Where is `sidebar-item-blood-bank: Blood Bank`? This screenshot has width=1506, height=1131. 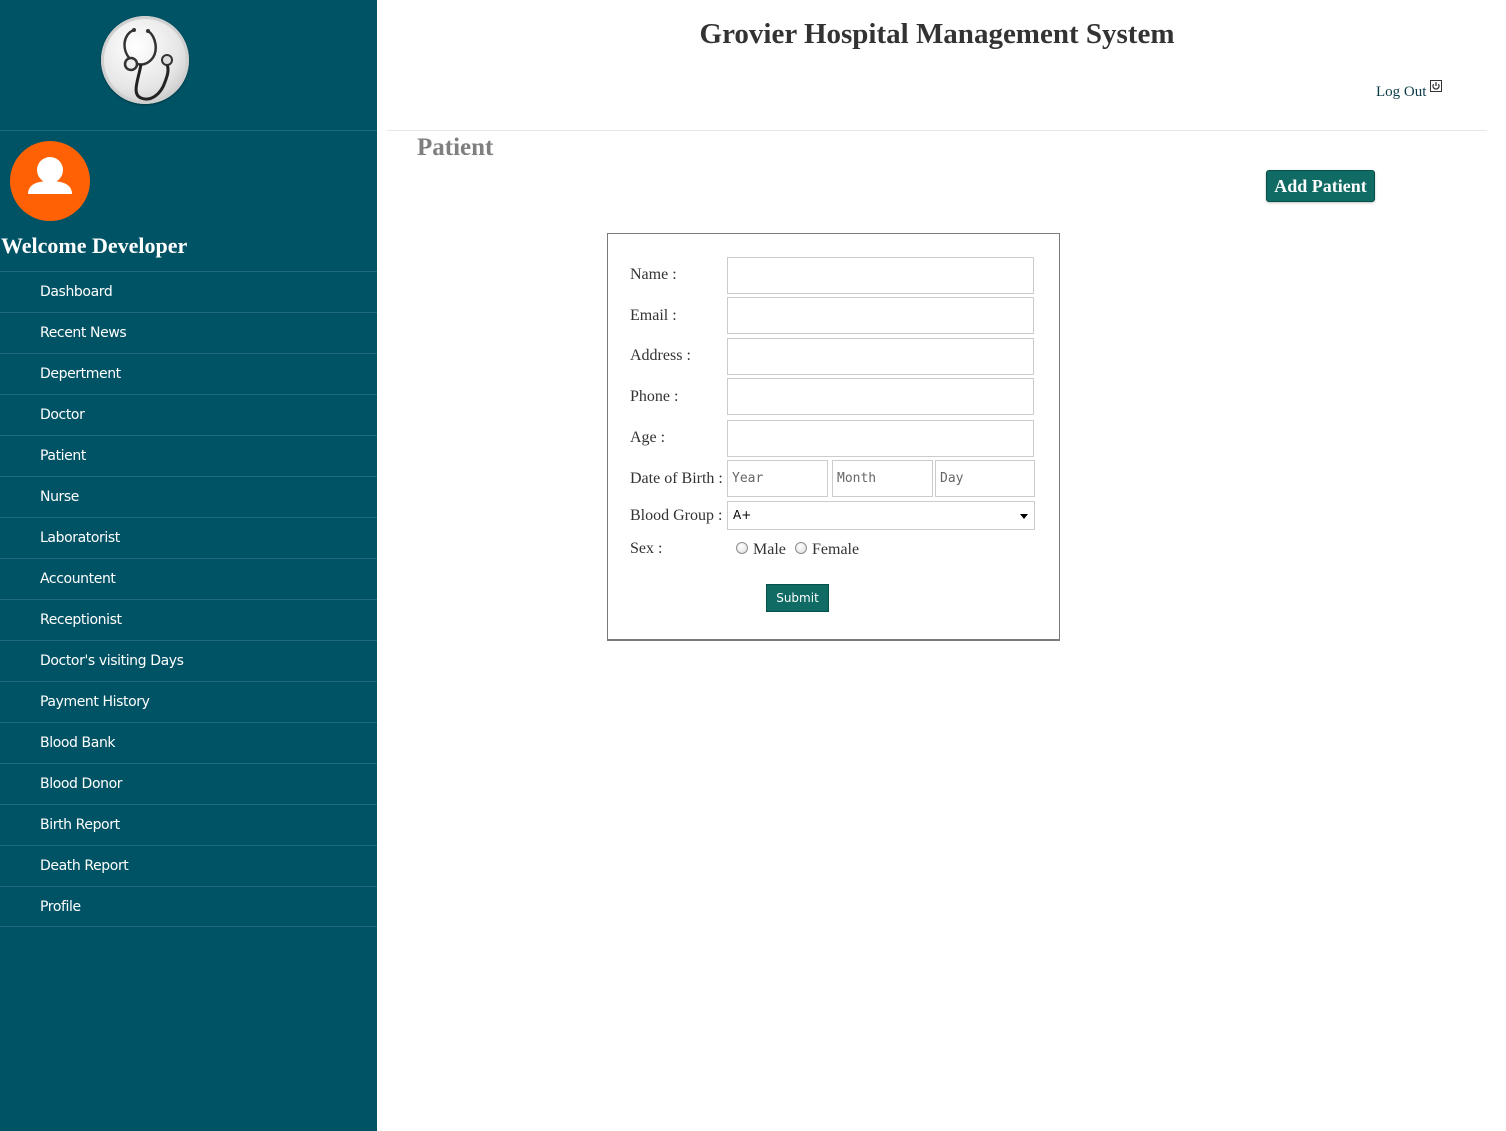 sidebar-item-blood-bank: Blood Bank is located at coordinates (188, 742).